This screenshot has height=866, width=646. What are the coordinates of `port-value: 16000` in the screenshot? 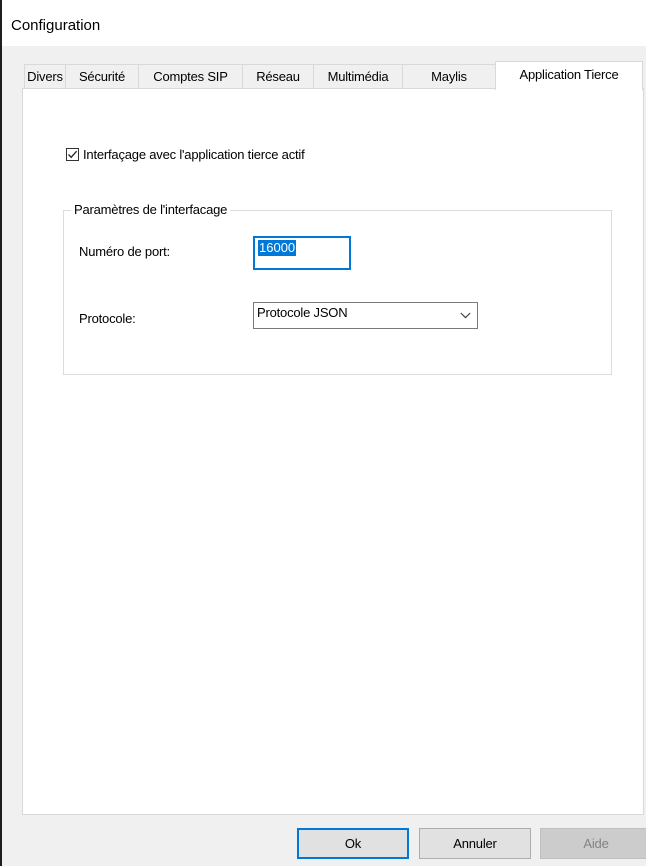 It's located at (277, 248).